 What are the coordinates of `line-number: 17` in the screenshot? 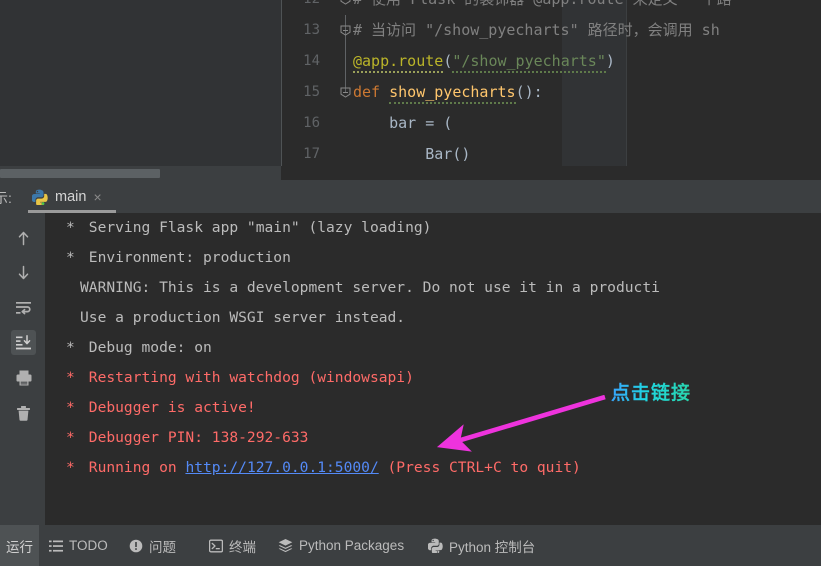 It's located at (311, 154).